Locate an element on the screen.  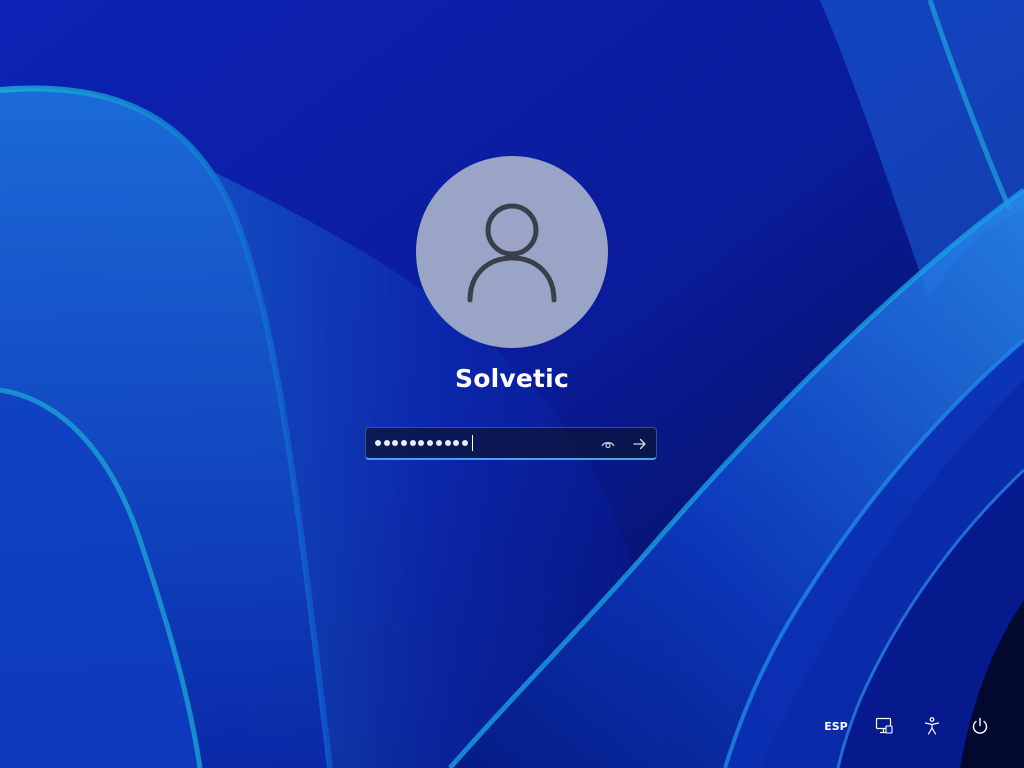
user-silhouette-icon is located at coordinates (512, 253).